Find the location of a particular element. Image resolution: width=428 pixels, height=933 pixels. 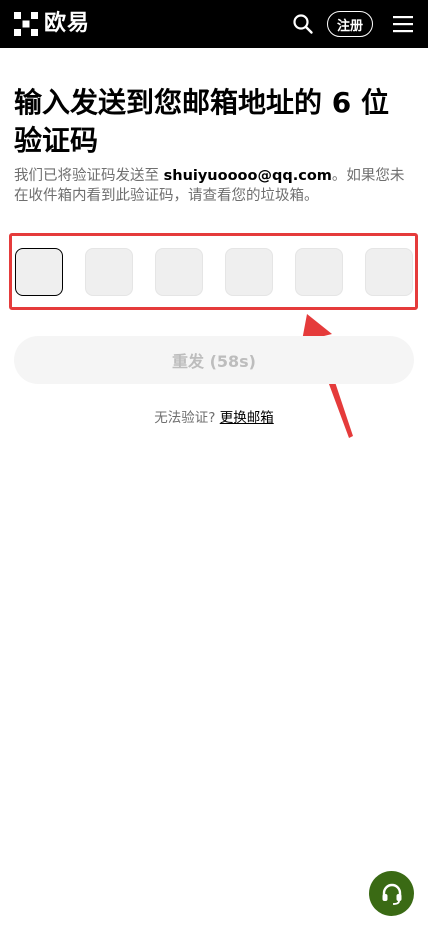

page-title: 输入发送到您邮箱地址的 6 位验证码 is located at coordinates (201, 121).